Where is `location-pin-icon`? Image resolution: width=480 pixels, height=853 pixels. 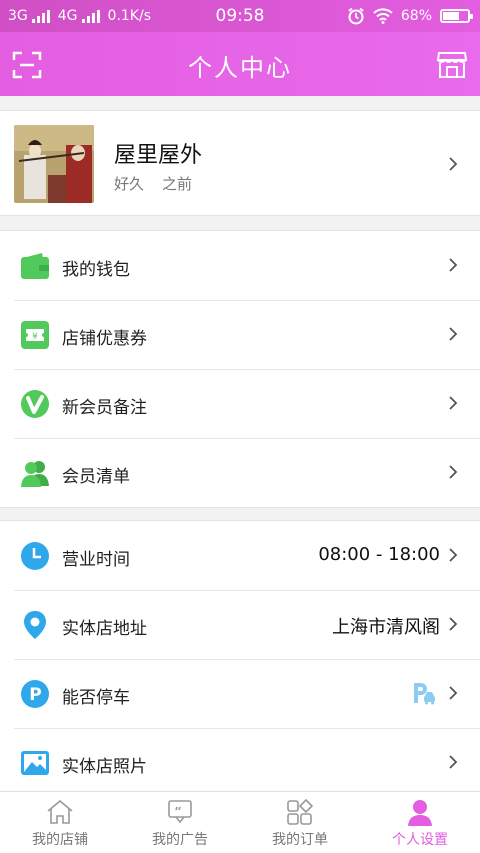 location-pin-icon is located at coordinates (35, 625).